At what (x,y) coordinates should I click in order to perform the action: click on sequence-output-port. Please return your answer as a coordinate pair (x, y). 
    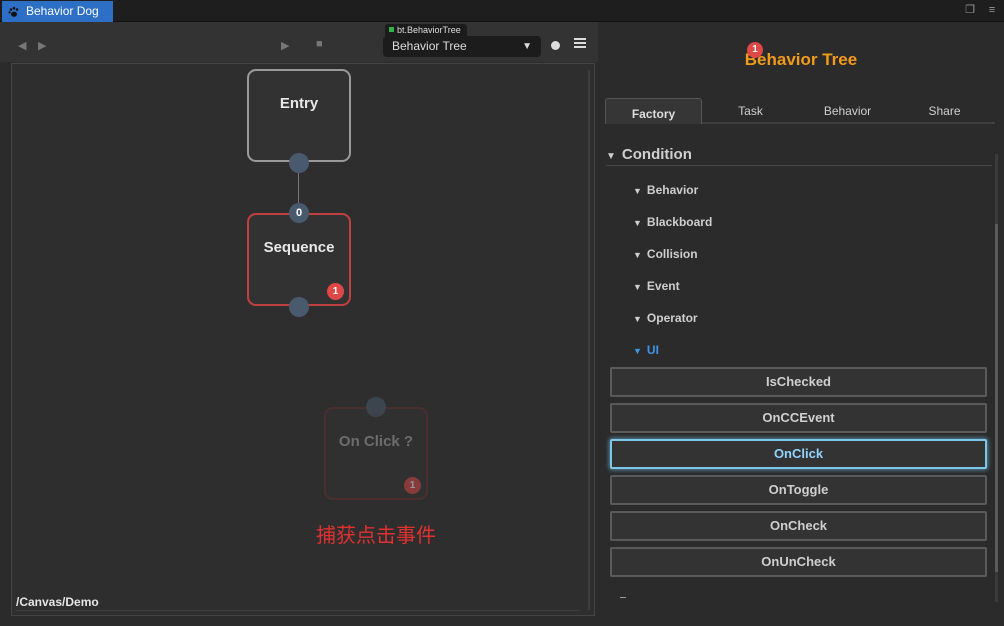
    Looking at the image, I should click on (299, 307).